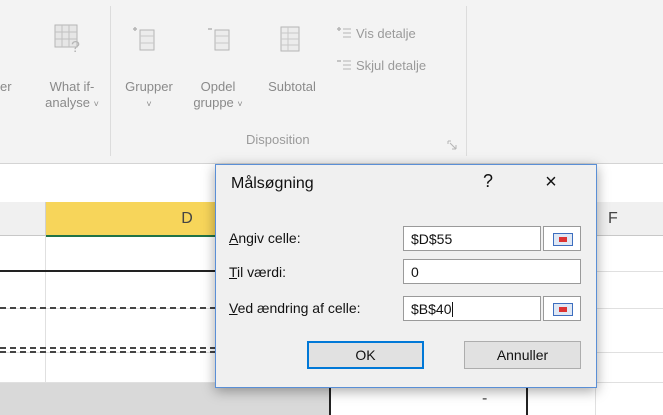 This screenshot has width=663, height=415. I want to click on show-detail-icon, so click(344, 33).